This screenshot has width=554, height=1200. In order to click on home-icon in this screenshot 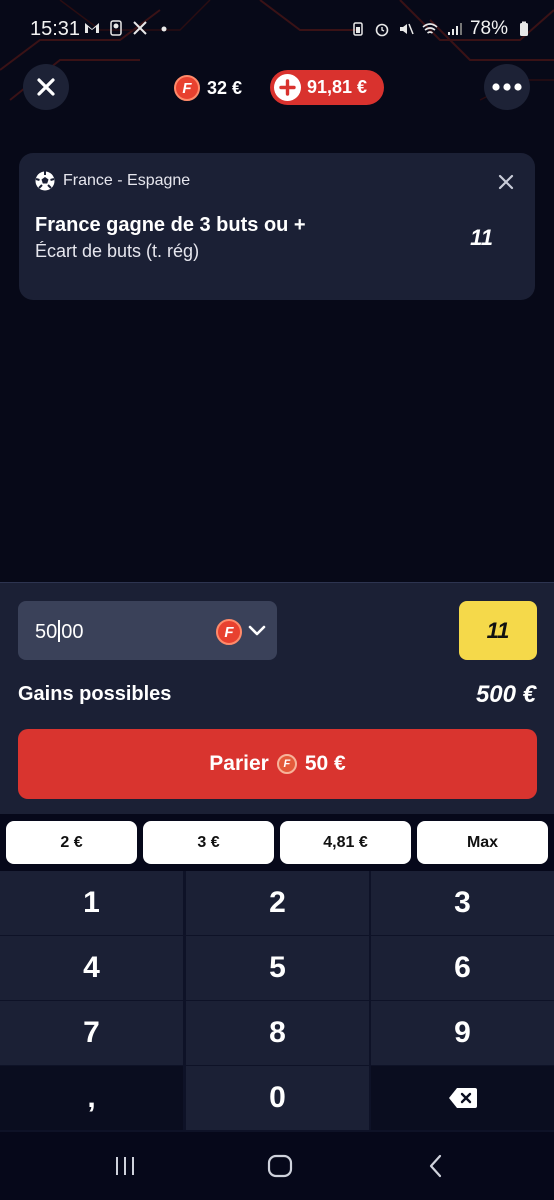, I will do `click(280, 1166)`.